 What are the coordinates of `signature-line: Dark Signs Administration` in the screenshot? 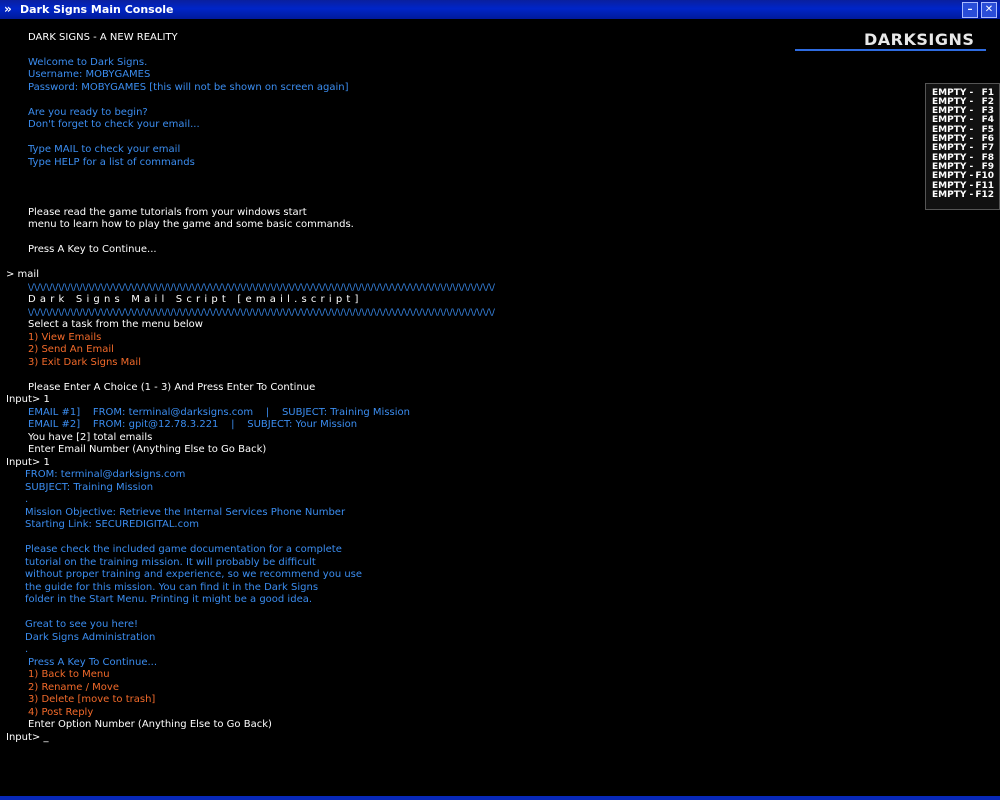 It's located at (90, 637).